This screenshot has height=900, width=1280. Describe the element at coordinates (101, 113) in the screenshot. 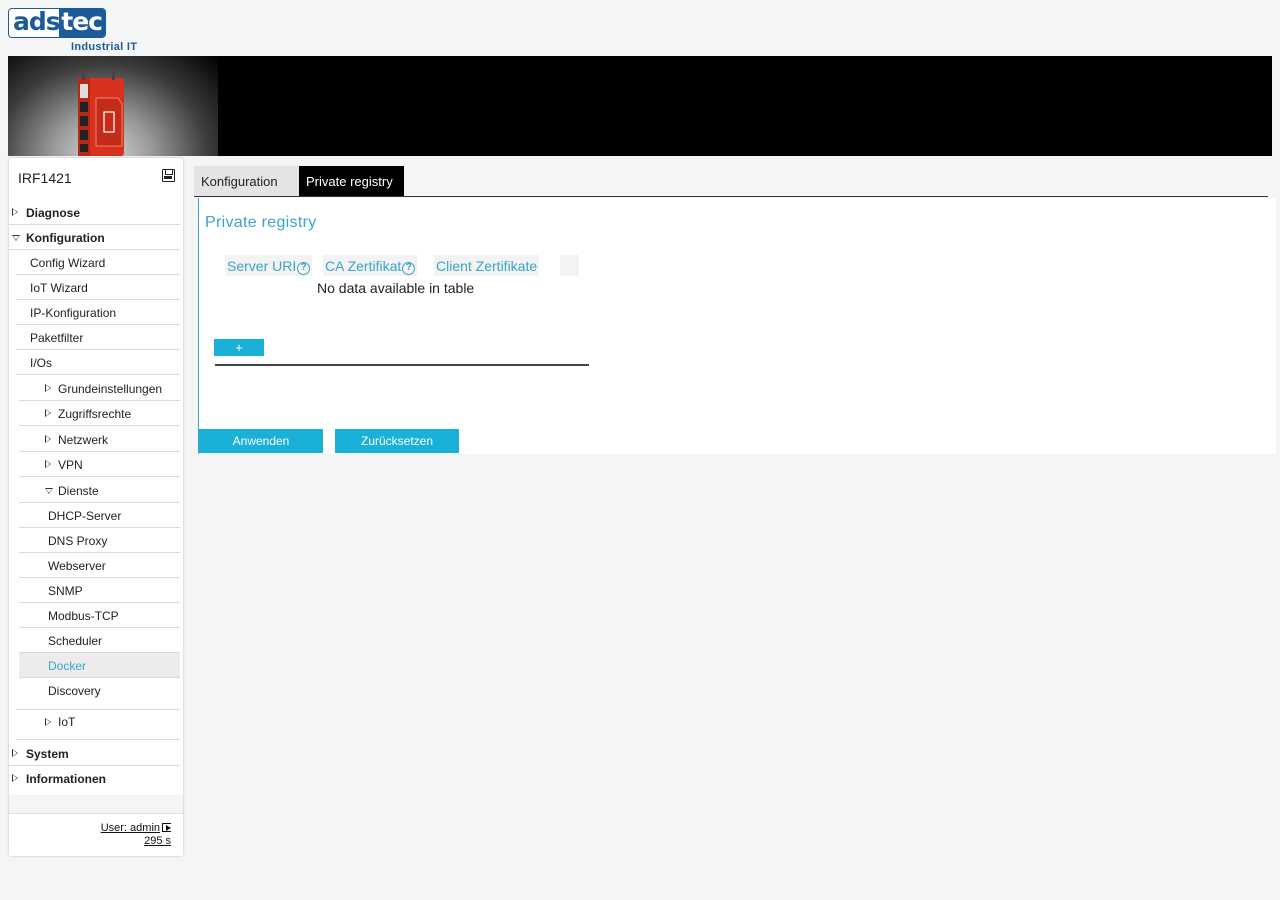

I see `router-device-image` at that location.